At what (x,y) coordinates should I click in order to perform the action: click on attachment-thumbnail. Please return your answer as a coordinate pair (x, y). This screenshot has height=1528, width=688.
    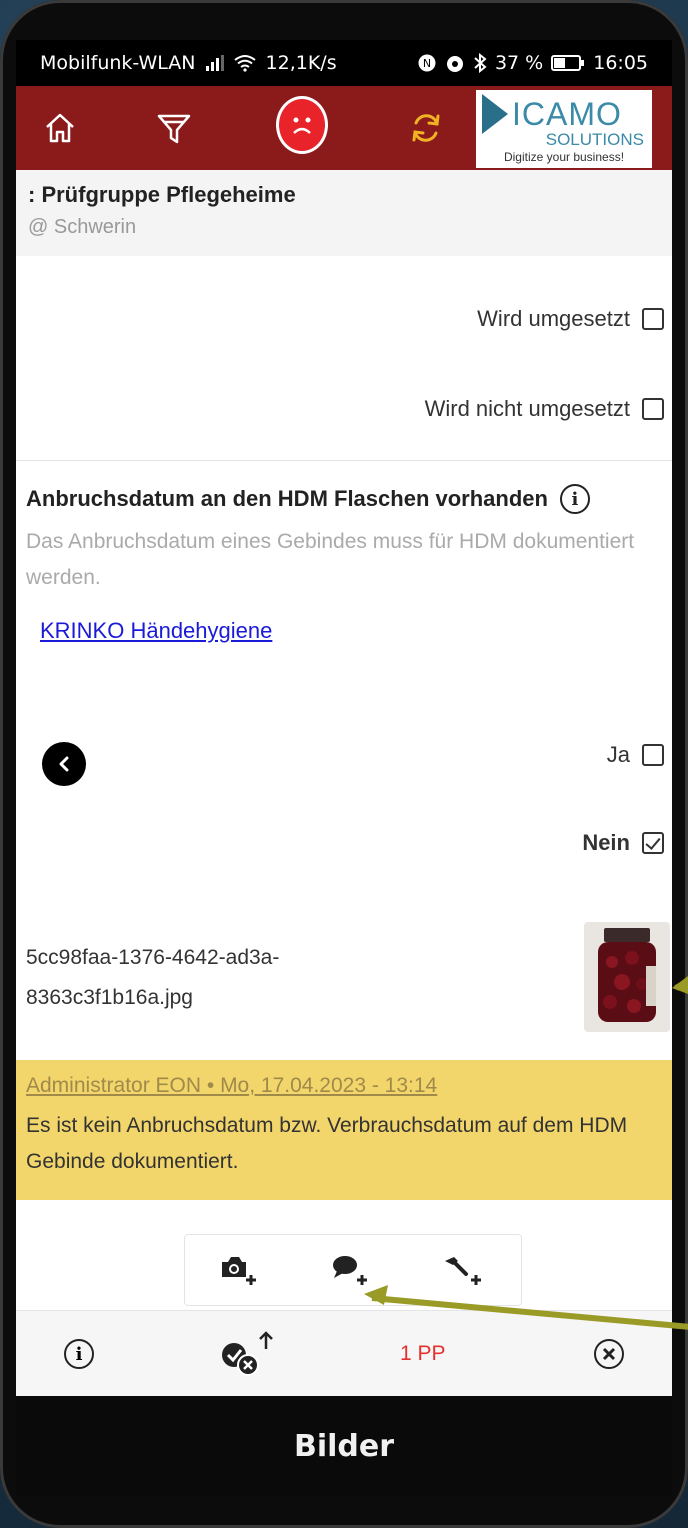
    Looking at the image, I should click on (627, 977).